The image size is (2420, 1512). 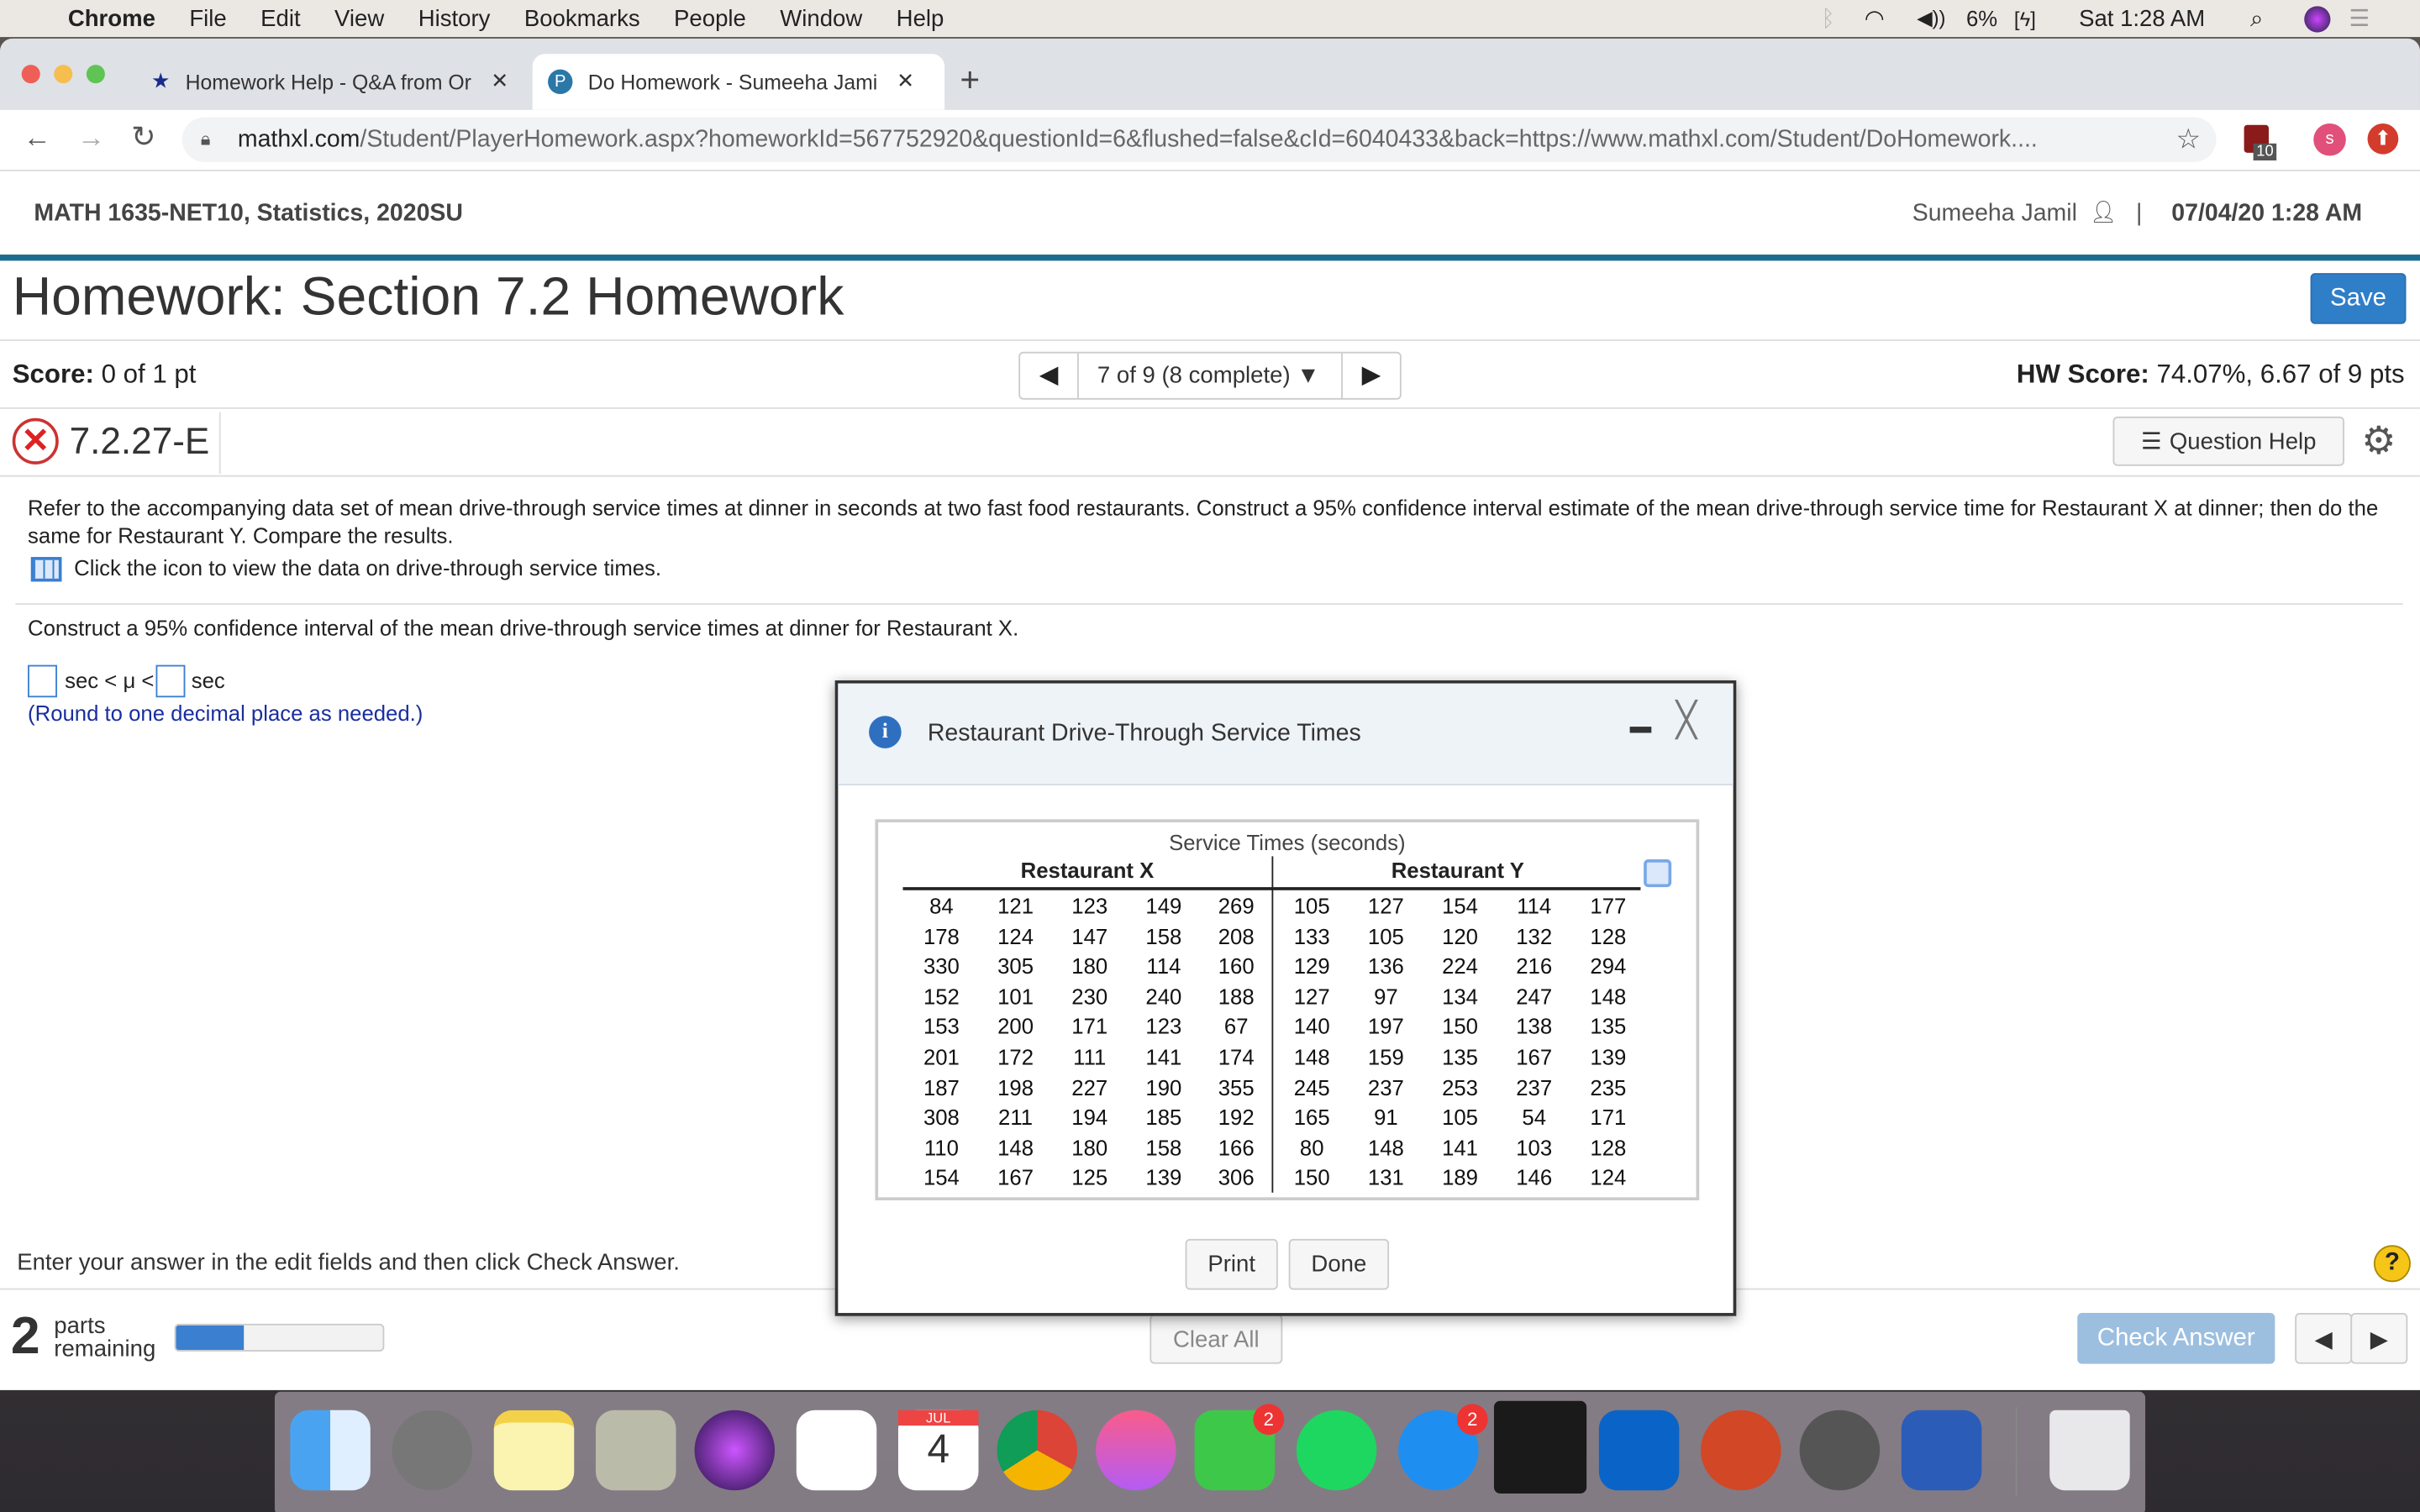 I want to click on clear-all-button: Clear All, so click(x=1216, y=1339).